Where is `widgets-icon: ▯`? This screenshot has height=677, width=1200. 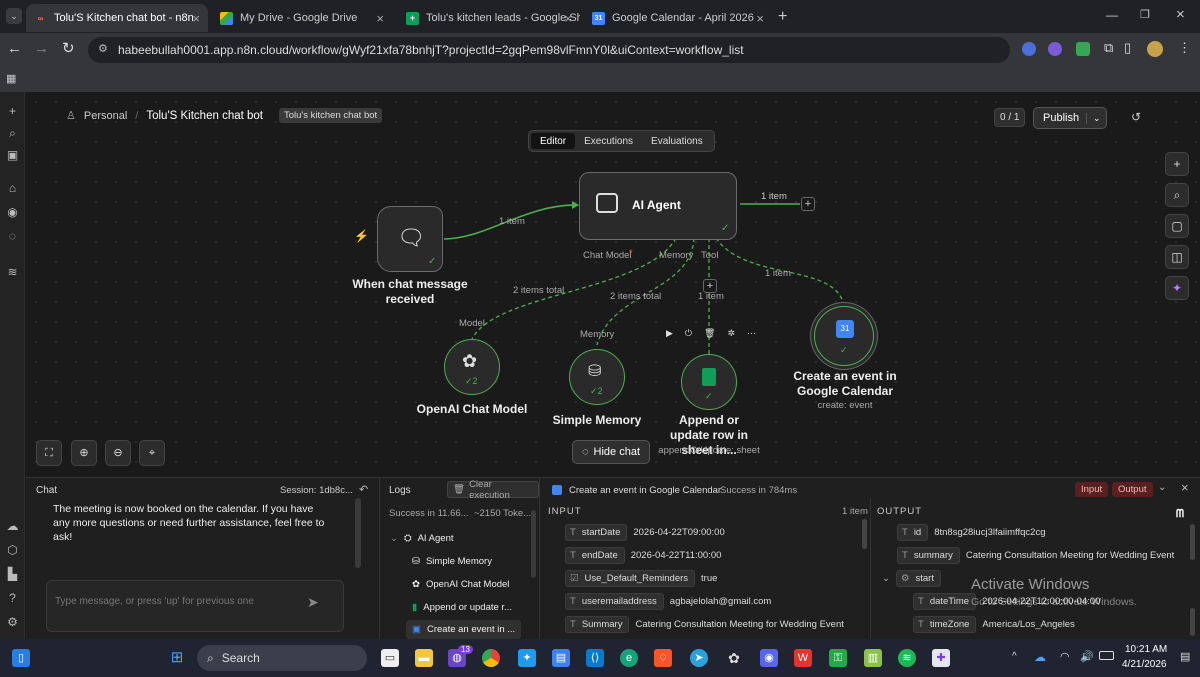
widgets-icon: ▯ is located at coordinates (21, 658).